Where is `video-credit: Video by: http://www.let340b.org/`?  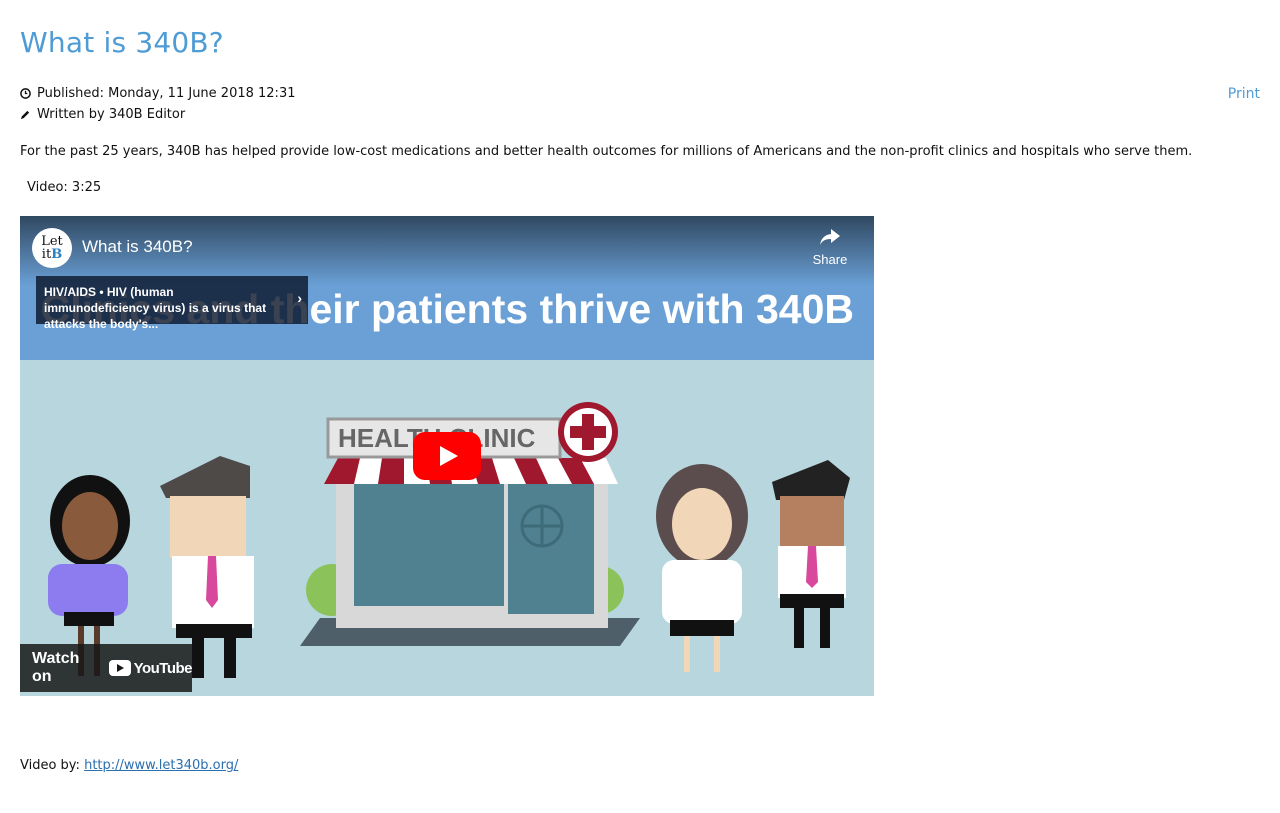 video-credit: Video by: http://www.let340b.org/ is located at coordinates (129, 765).